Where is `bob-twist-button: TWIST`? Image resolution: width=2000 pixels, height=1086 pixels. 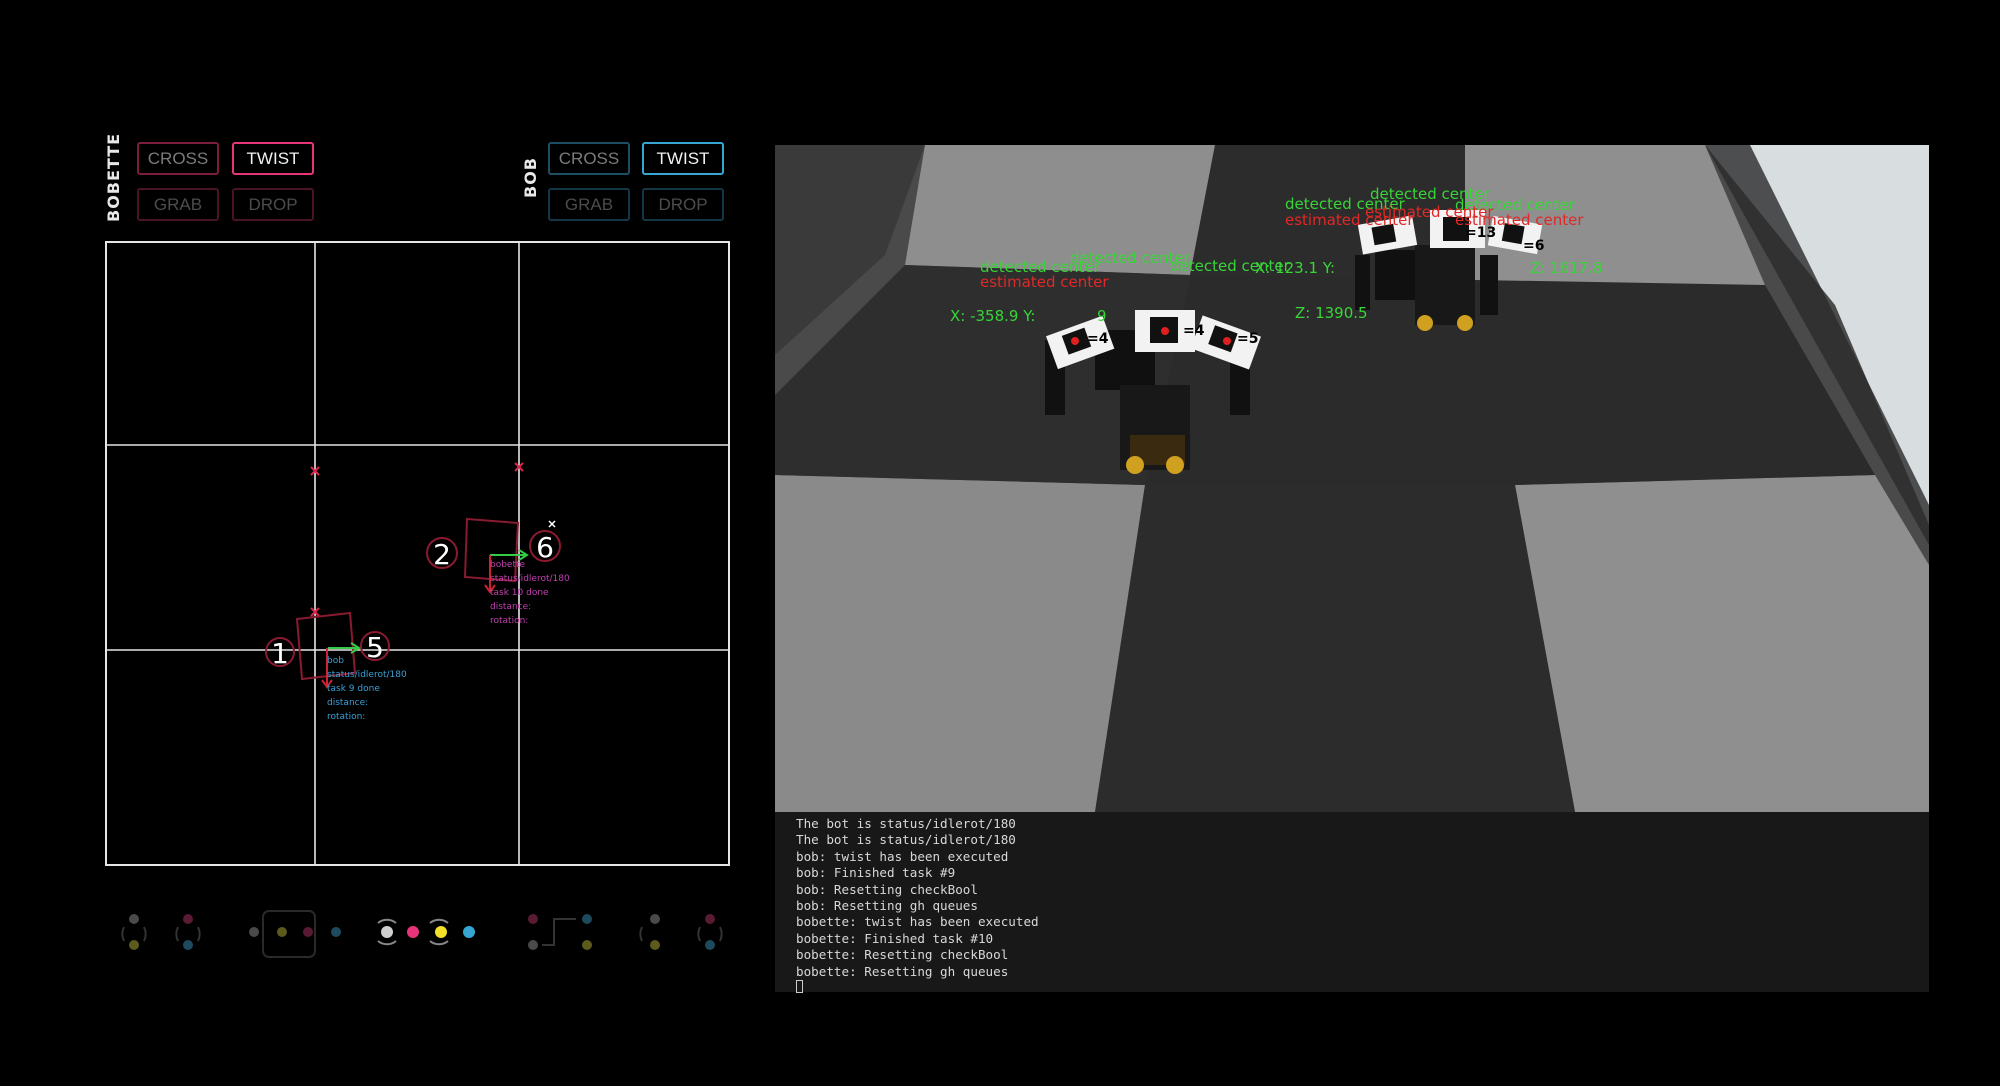
bob-twist-button: TWIST is located at coordinates (683, 158).